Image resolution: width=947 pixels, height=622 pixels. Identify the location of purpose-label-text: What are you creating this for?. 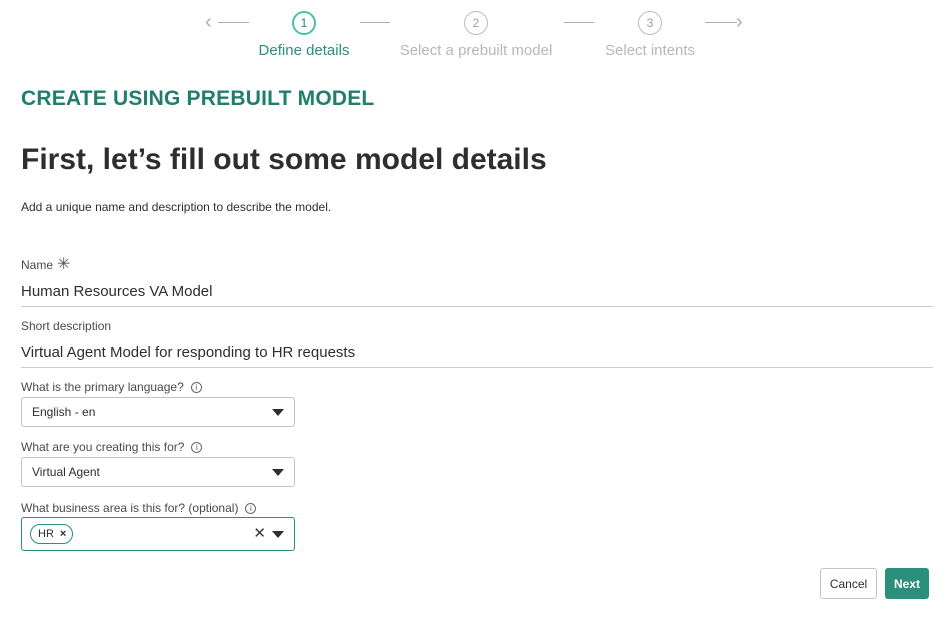
(103, 447).